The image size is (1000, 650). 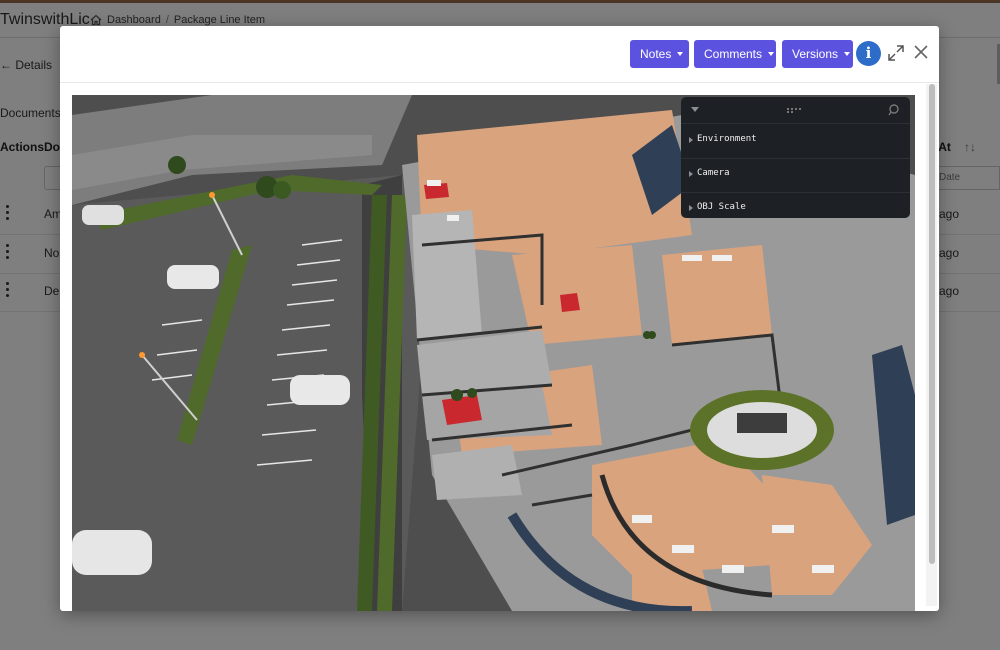 What do you see at coordinates (795, 175) in the screenshot?
I see `folder-camera: Camera` at bounding box center [795, 175].